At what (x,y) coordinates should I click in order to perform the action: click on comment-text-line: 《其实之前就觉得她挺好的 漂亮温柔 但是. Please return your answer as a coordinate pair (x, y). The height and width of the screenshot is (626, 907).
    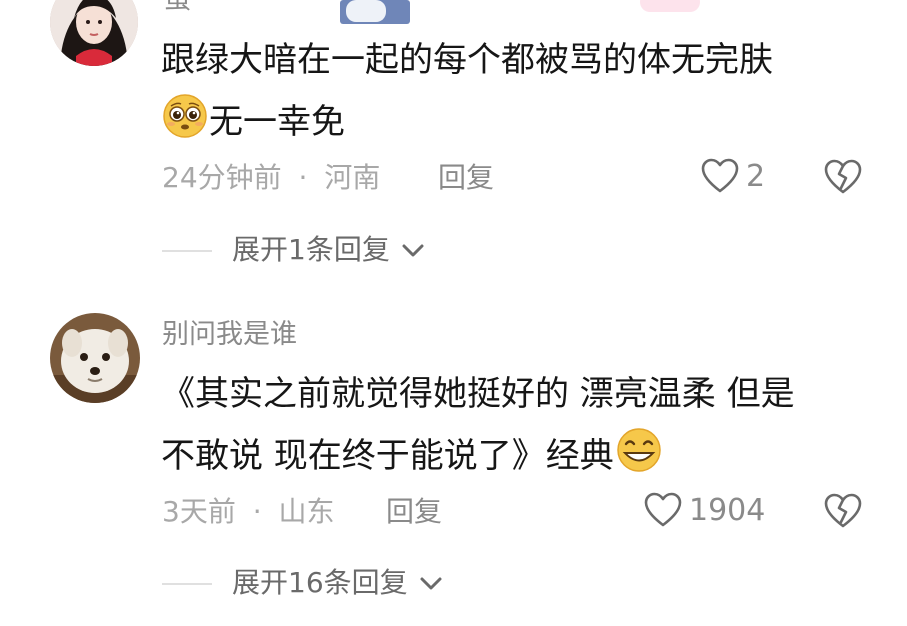
    Looking at the image, I should click on (478, 394).